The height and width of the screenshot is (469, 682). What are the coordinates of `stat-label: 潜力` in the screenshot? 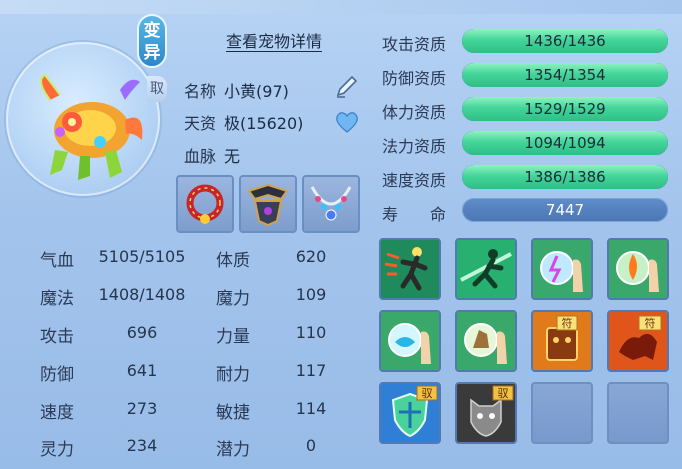 It's located at (233, 450).